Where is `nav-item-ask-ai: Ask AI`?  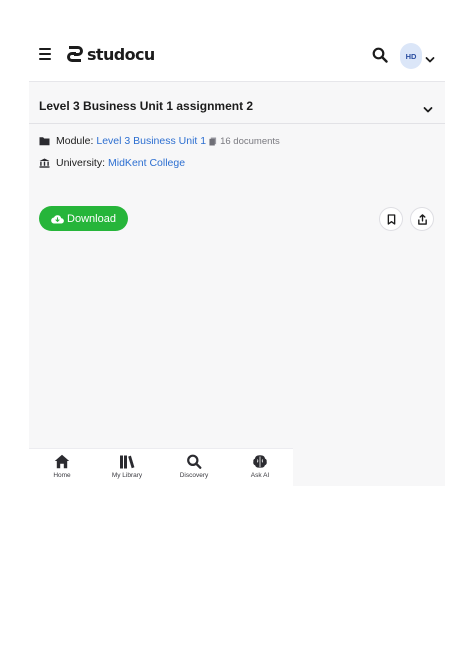
nav-item-ask-ai: Ask AI is located at coordinates (260, 466).